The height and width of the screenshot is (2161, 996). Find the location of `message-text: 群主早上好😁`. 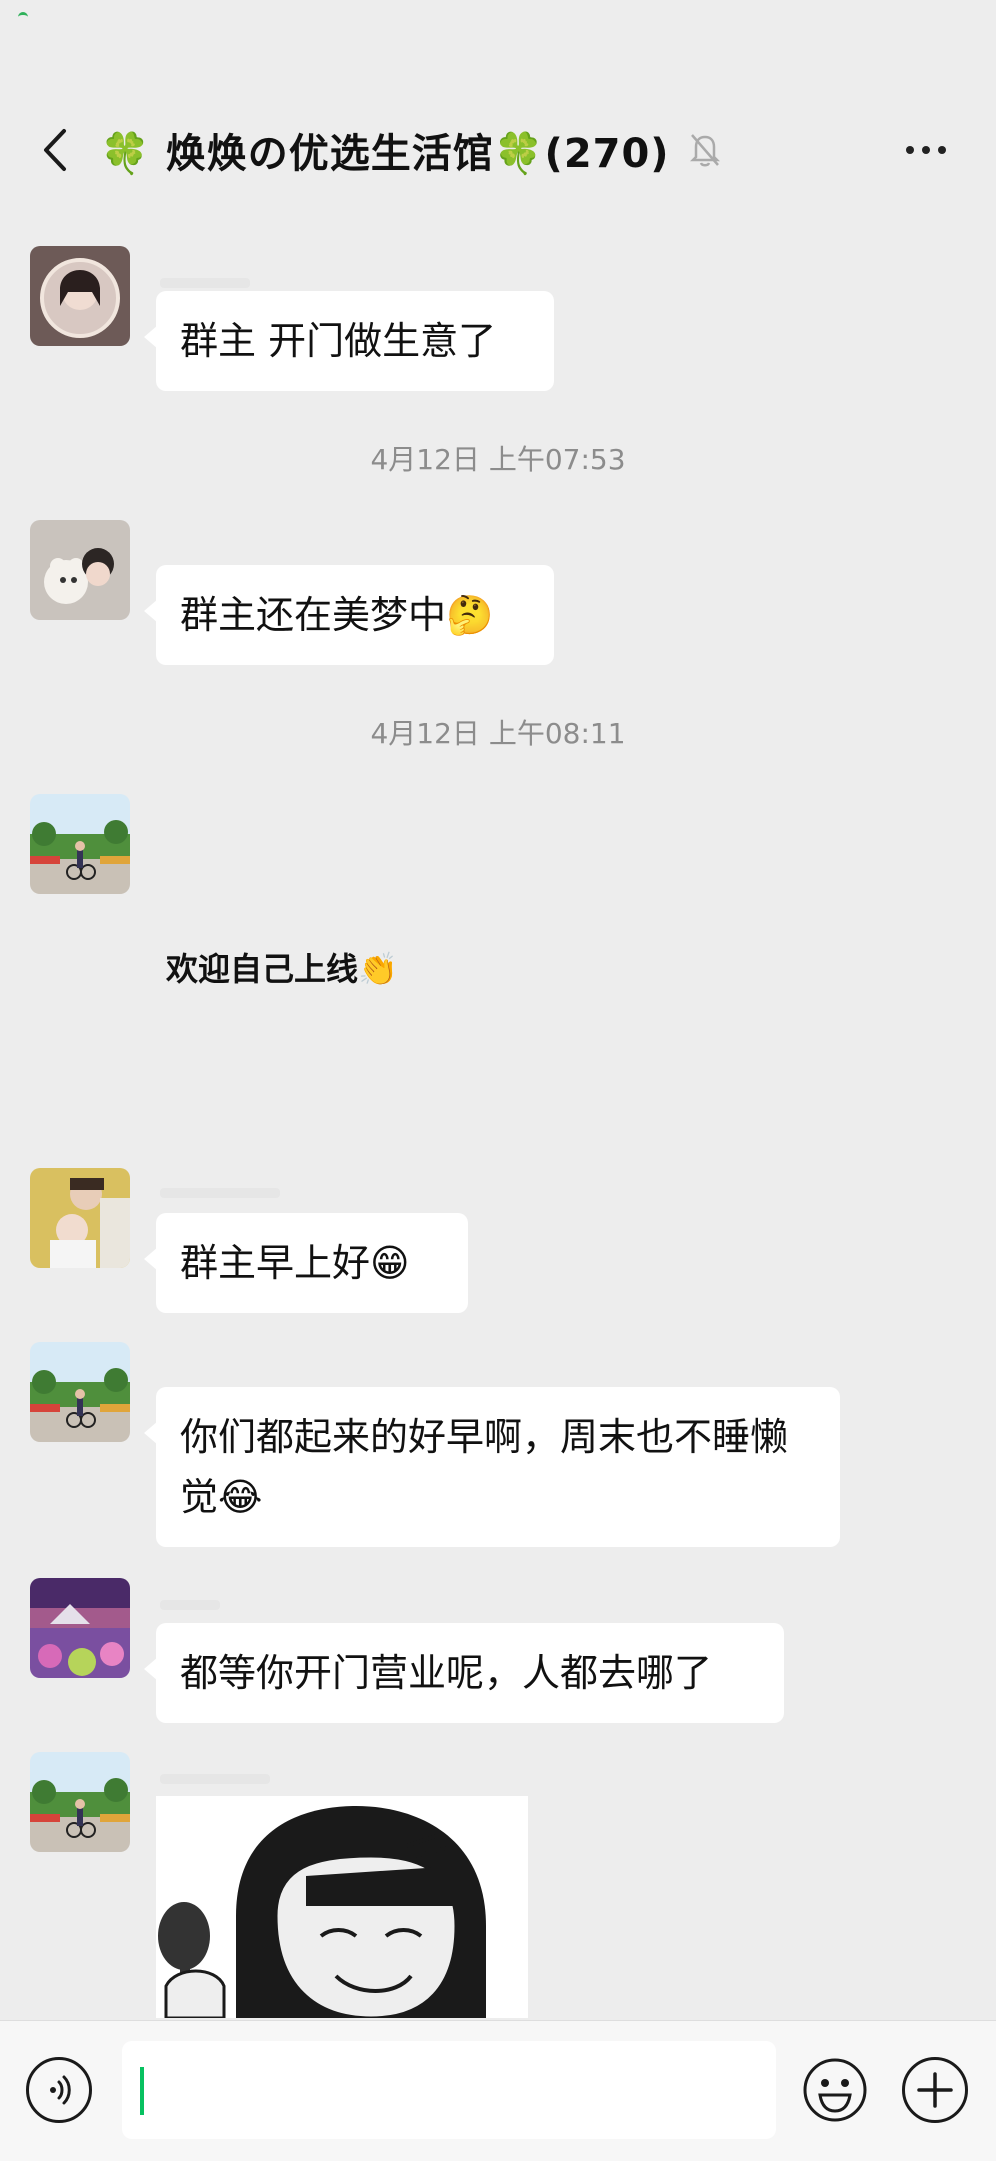

message-text: 群主早上好😁 is located at coordinates (295, 1263).